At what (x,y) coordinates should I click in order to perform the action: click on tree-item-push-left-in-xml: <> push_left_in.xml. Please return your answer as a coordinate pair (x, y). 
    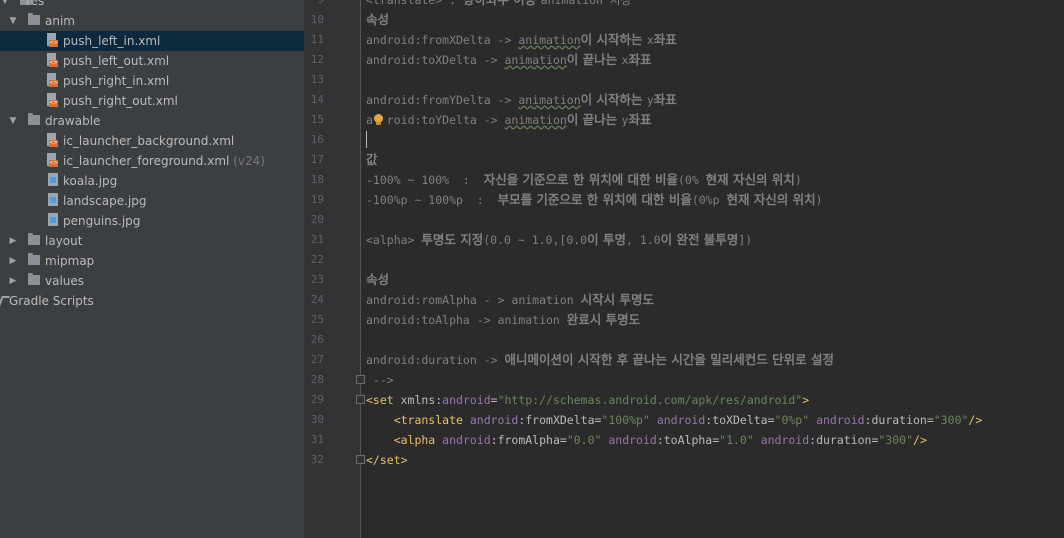
    Looking at the image, I should click on (152, 41).